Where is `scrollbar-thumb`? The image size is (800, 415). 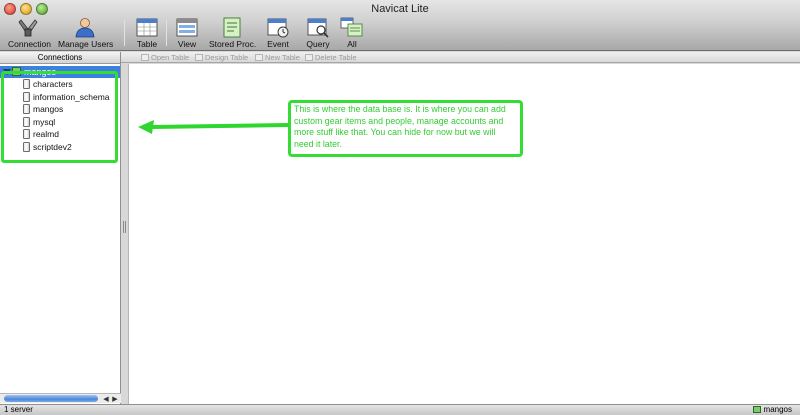
scrollbar-thumb is located at coordinates (51, 398).